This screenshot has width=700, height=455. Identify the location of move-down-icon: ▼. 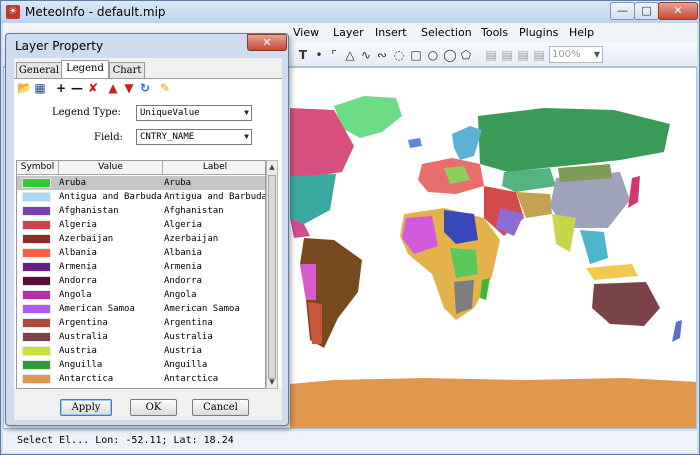
(129, 88).